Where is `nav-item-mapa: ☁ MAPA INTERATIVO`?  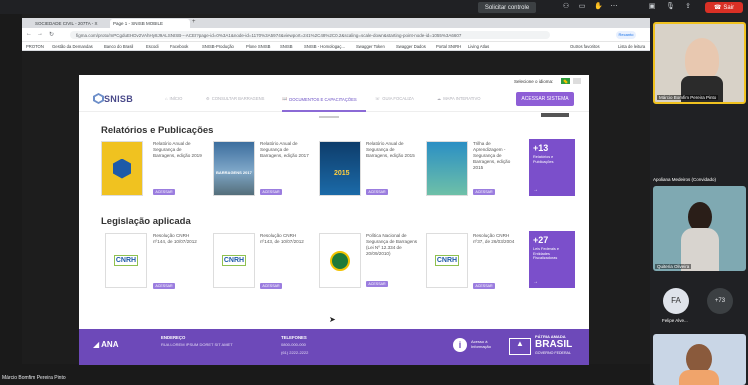
nav-item-mapa: ☁ MAPA INTERATIVO is located at coordinates (459, 98).